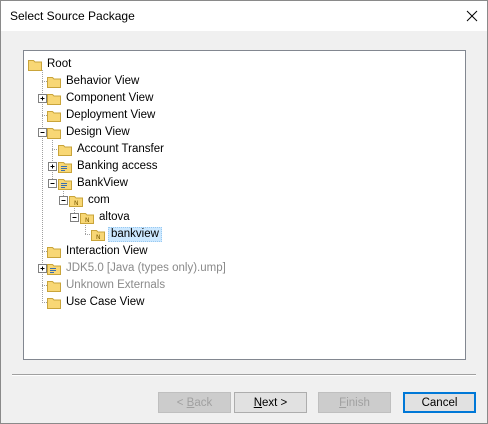 Image resolution: width=488 pixels, height=424 pixels. Describe the element at coordinates (181, 402) in the screenshot. I see `back-label-prefix: <` at that location.